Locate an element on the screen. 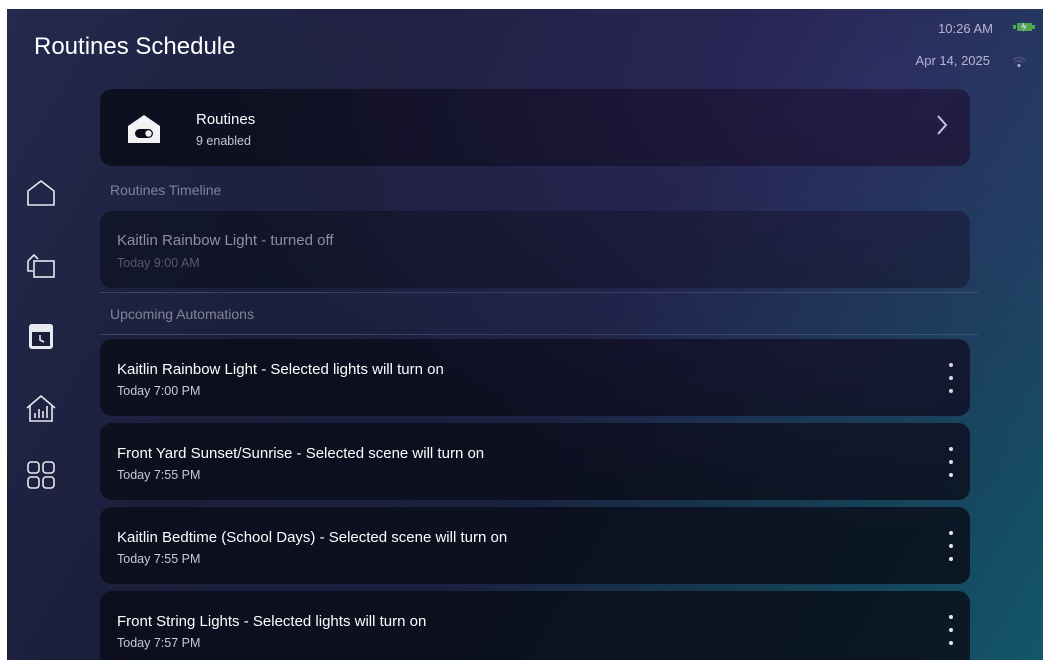 The width and height of the screenshot is (1050, 665). grid-icon is located at coordinates (41, 475).